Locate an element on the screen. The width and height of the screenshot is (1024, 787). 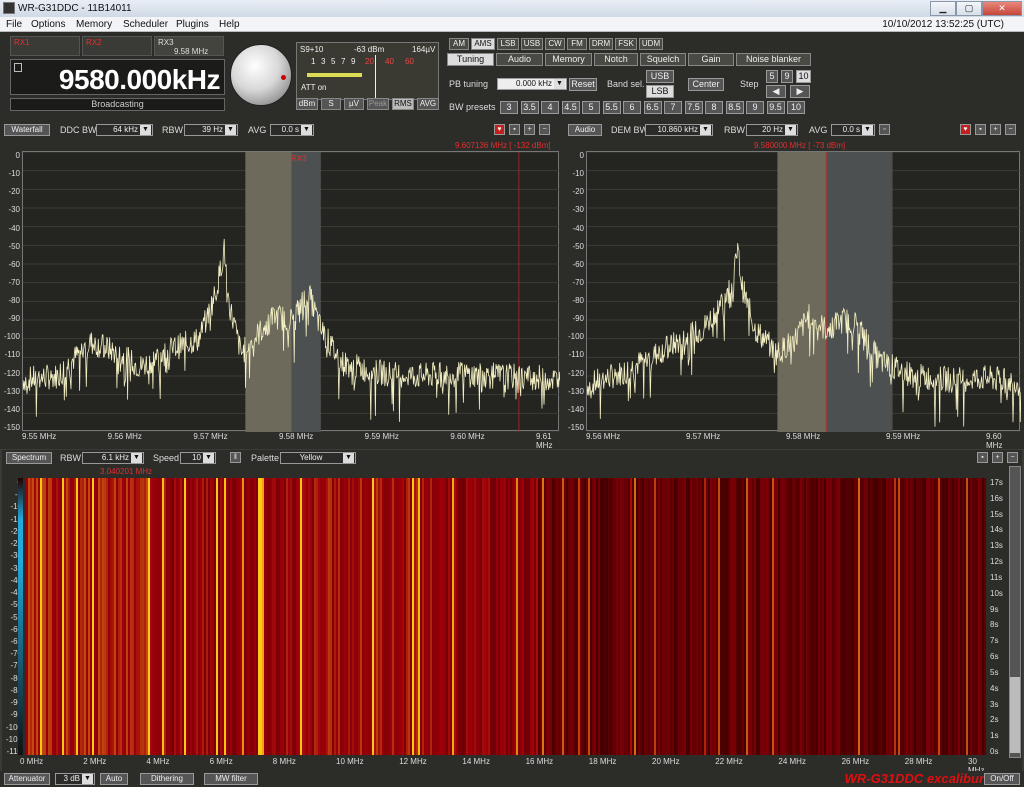
pause-icon: ‖ is located at coordinates (235, 457).